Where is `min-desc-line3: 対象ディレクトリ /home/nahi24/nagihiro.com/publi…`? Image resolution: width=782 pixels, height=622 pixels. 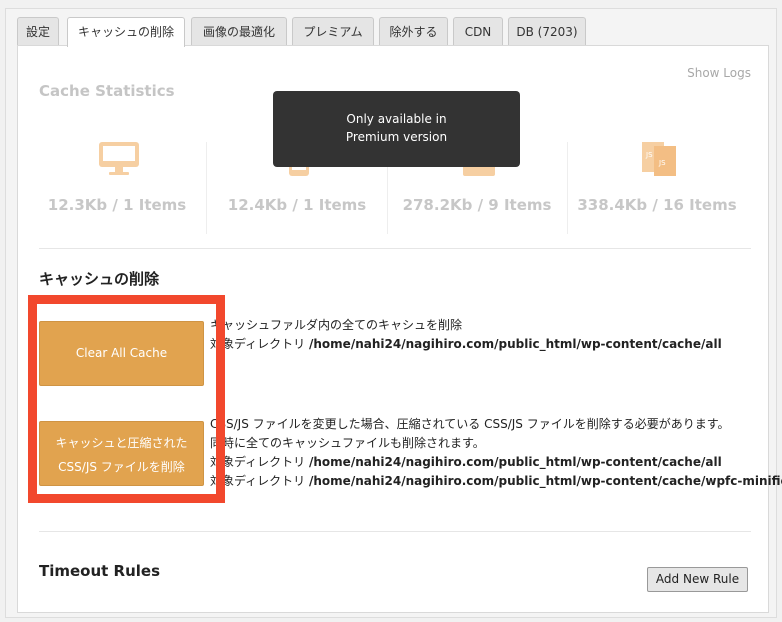 min-desc-line3: 対象ディレクトリ /home/nahi24/nagihiro.com/publi… is located at coordinates (466, 462).